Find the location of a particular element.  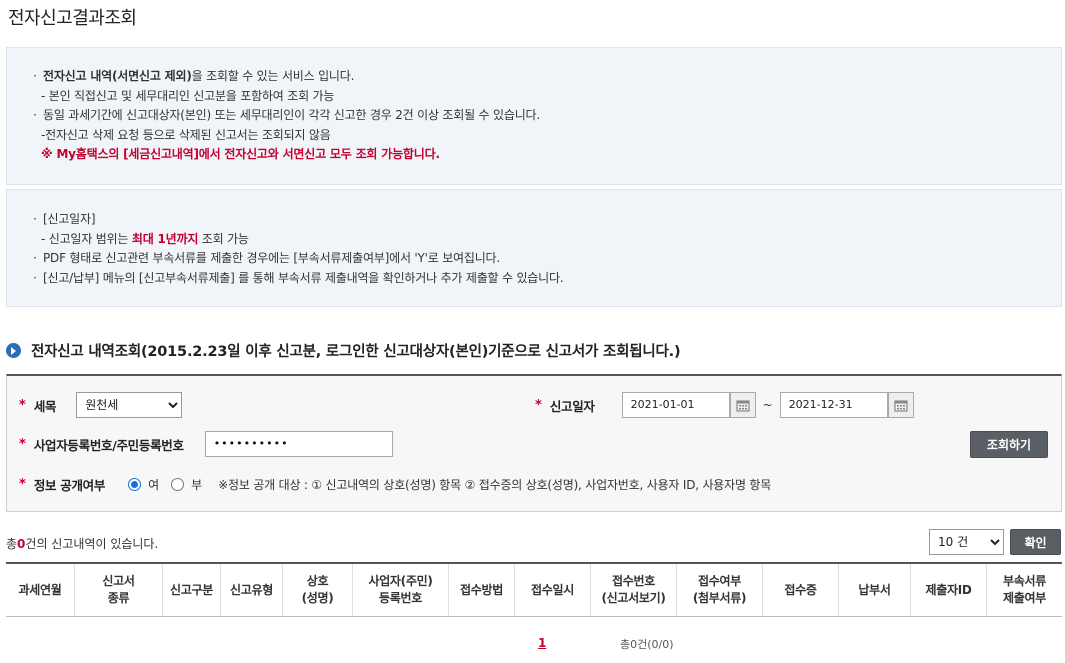

result-count: 총0건의 신고내역이 있습니다. is located at coordinates (82, 543).